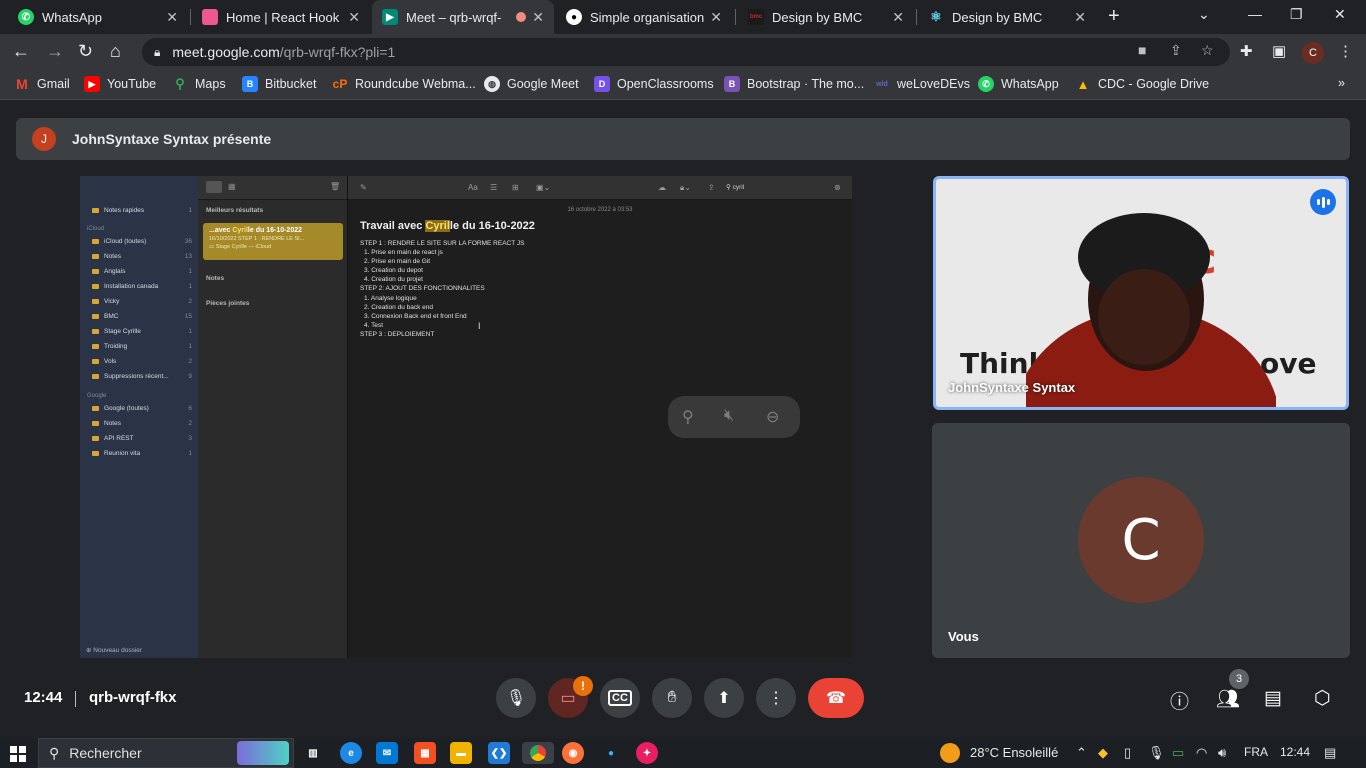 The image size is (1366, 768). I want to click on bookmark-youtube: ▶ YouTube, so click(120, 84).